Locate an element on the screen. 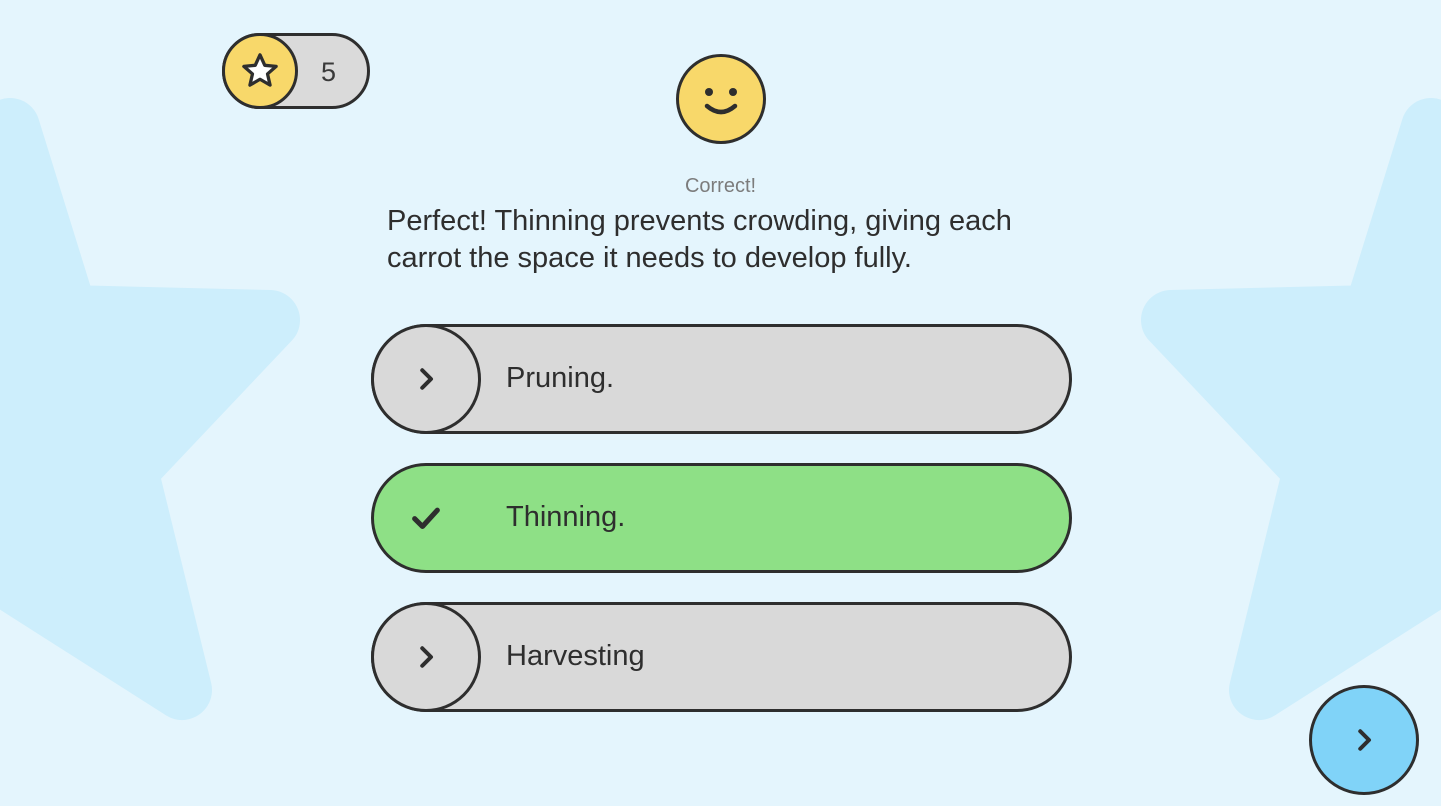 The height and width of the screenshot is (806, 1441). answer-label: Harvesting is located at coordinates (575, 656).